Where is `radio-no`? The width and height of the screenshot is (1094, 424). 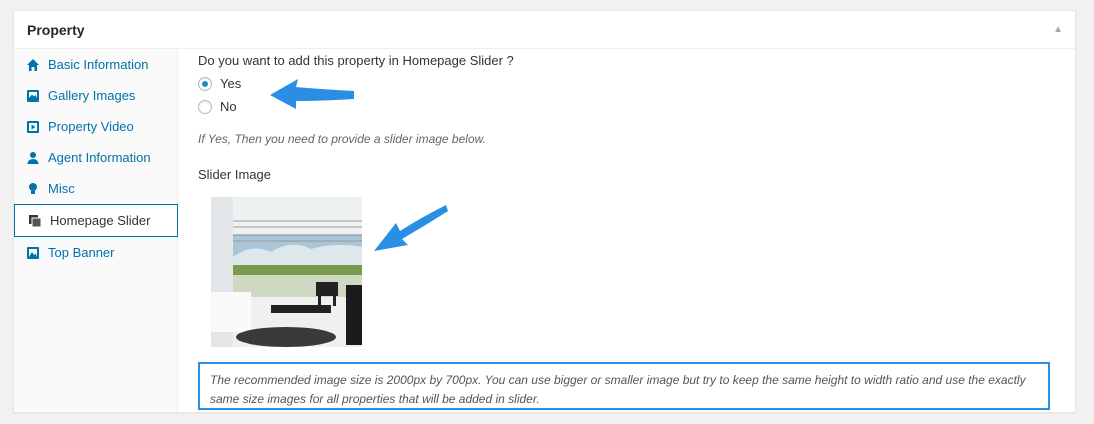 radio-no is located at coordinates (205, 106).